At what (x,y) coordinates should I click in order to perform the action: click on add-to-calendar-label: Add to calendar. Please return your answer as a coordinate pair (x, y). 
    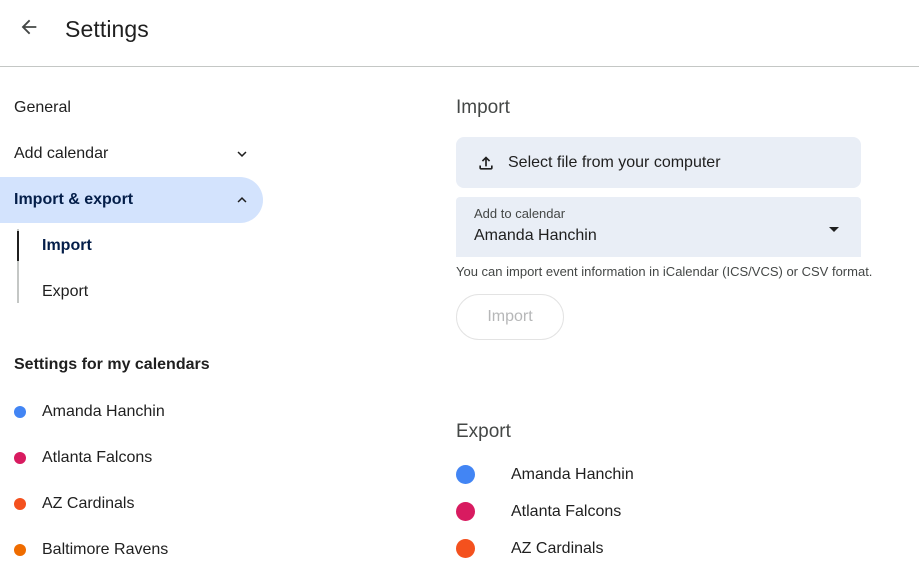
    Looking at the image, I should click on (520, 213).